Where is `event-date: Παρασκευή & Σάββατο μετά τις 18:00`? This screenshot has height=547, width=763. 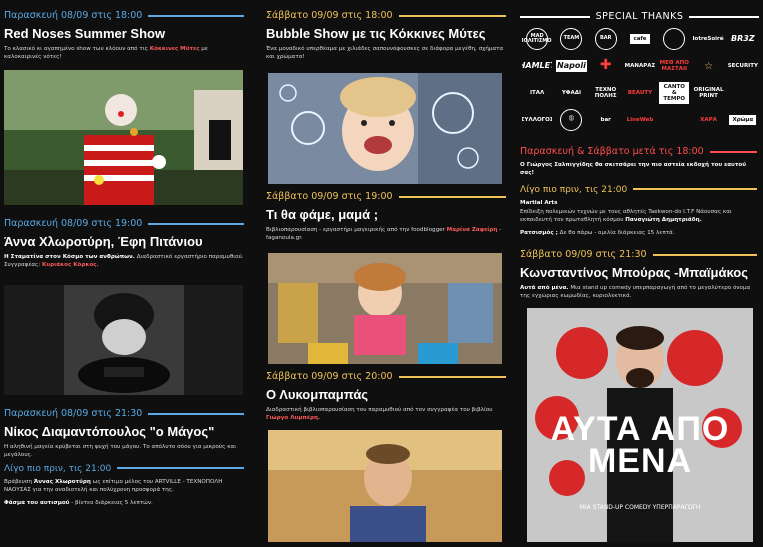 event-date: Παρασκευή & Σάββατο μετά τις 18:00 is located at coordinates (612, 151).